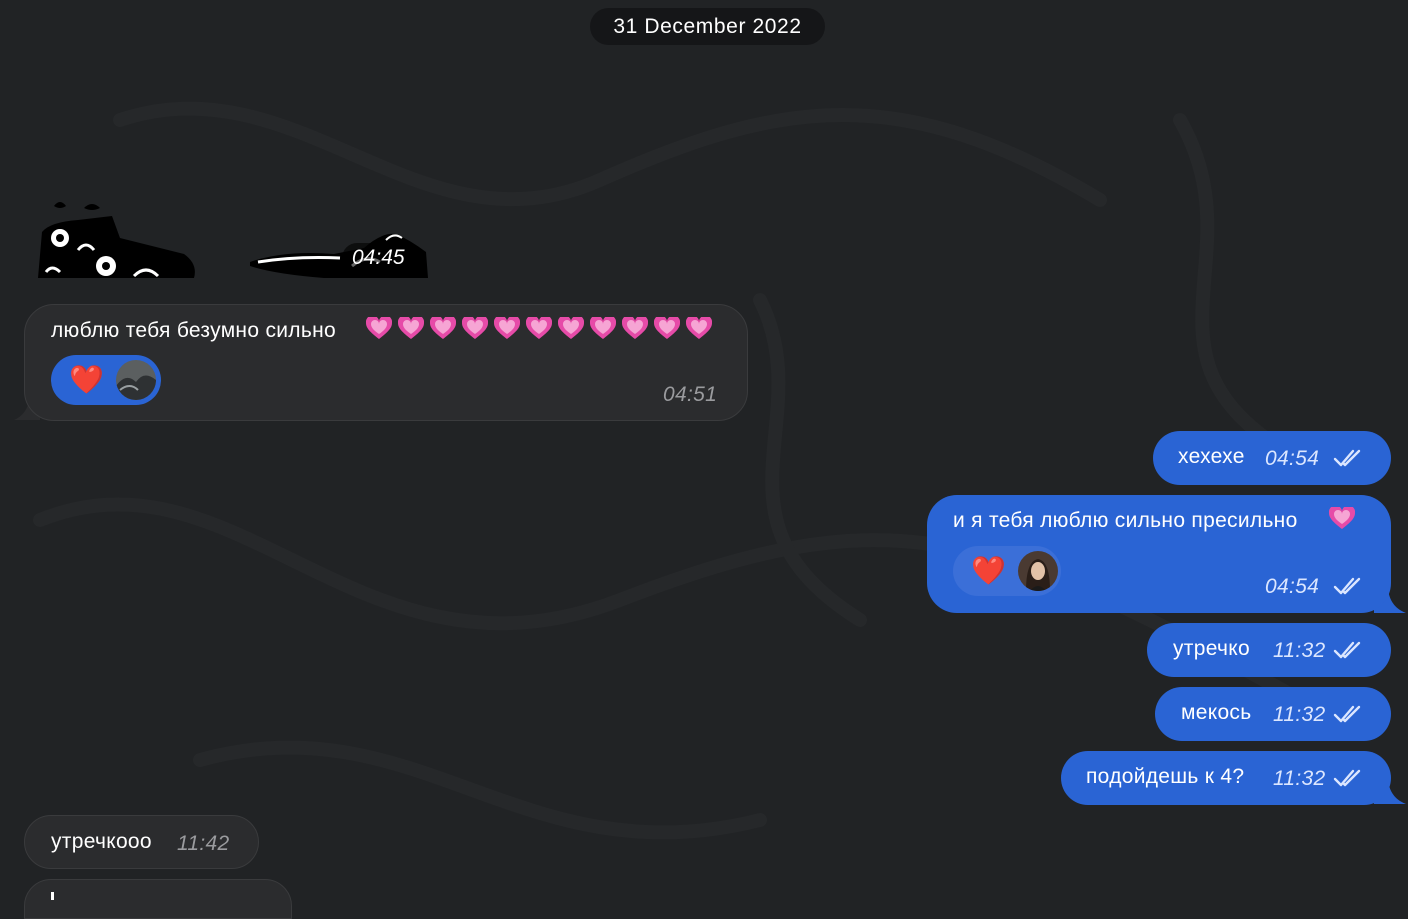 The image size is (1408, 919). Describe the element at coordinates (101, 841) in the screenshot. I see `message-text: утречкооо` at that location.